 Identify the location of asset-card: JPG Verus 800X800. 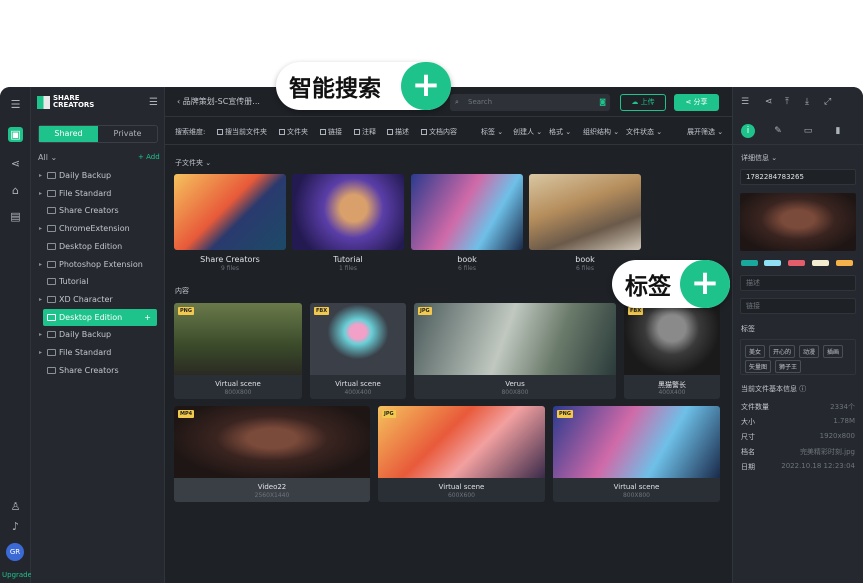
(515, 351).